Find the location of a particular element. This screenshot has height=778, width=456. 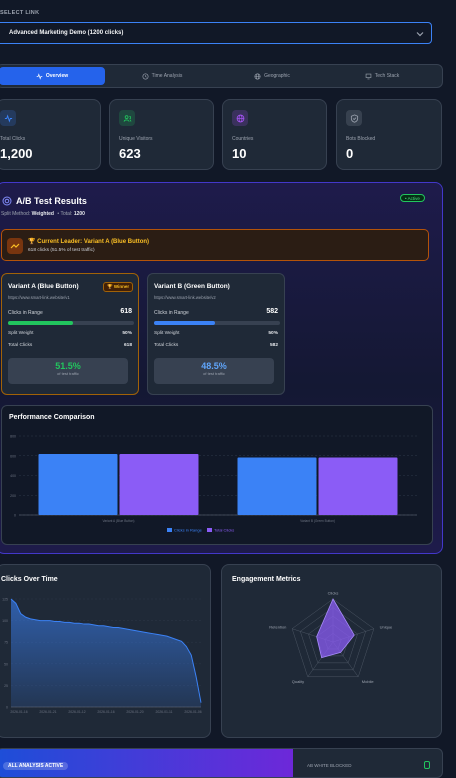

radar-axis-label: Unique is located at coordinates (386, 626).